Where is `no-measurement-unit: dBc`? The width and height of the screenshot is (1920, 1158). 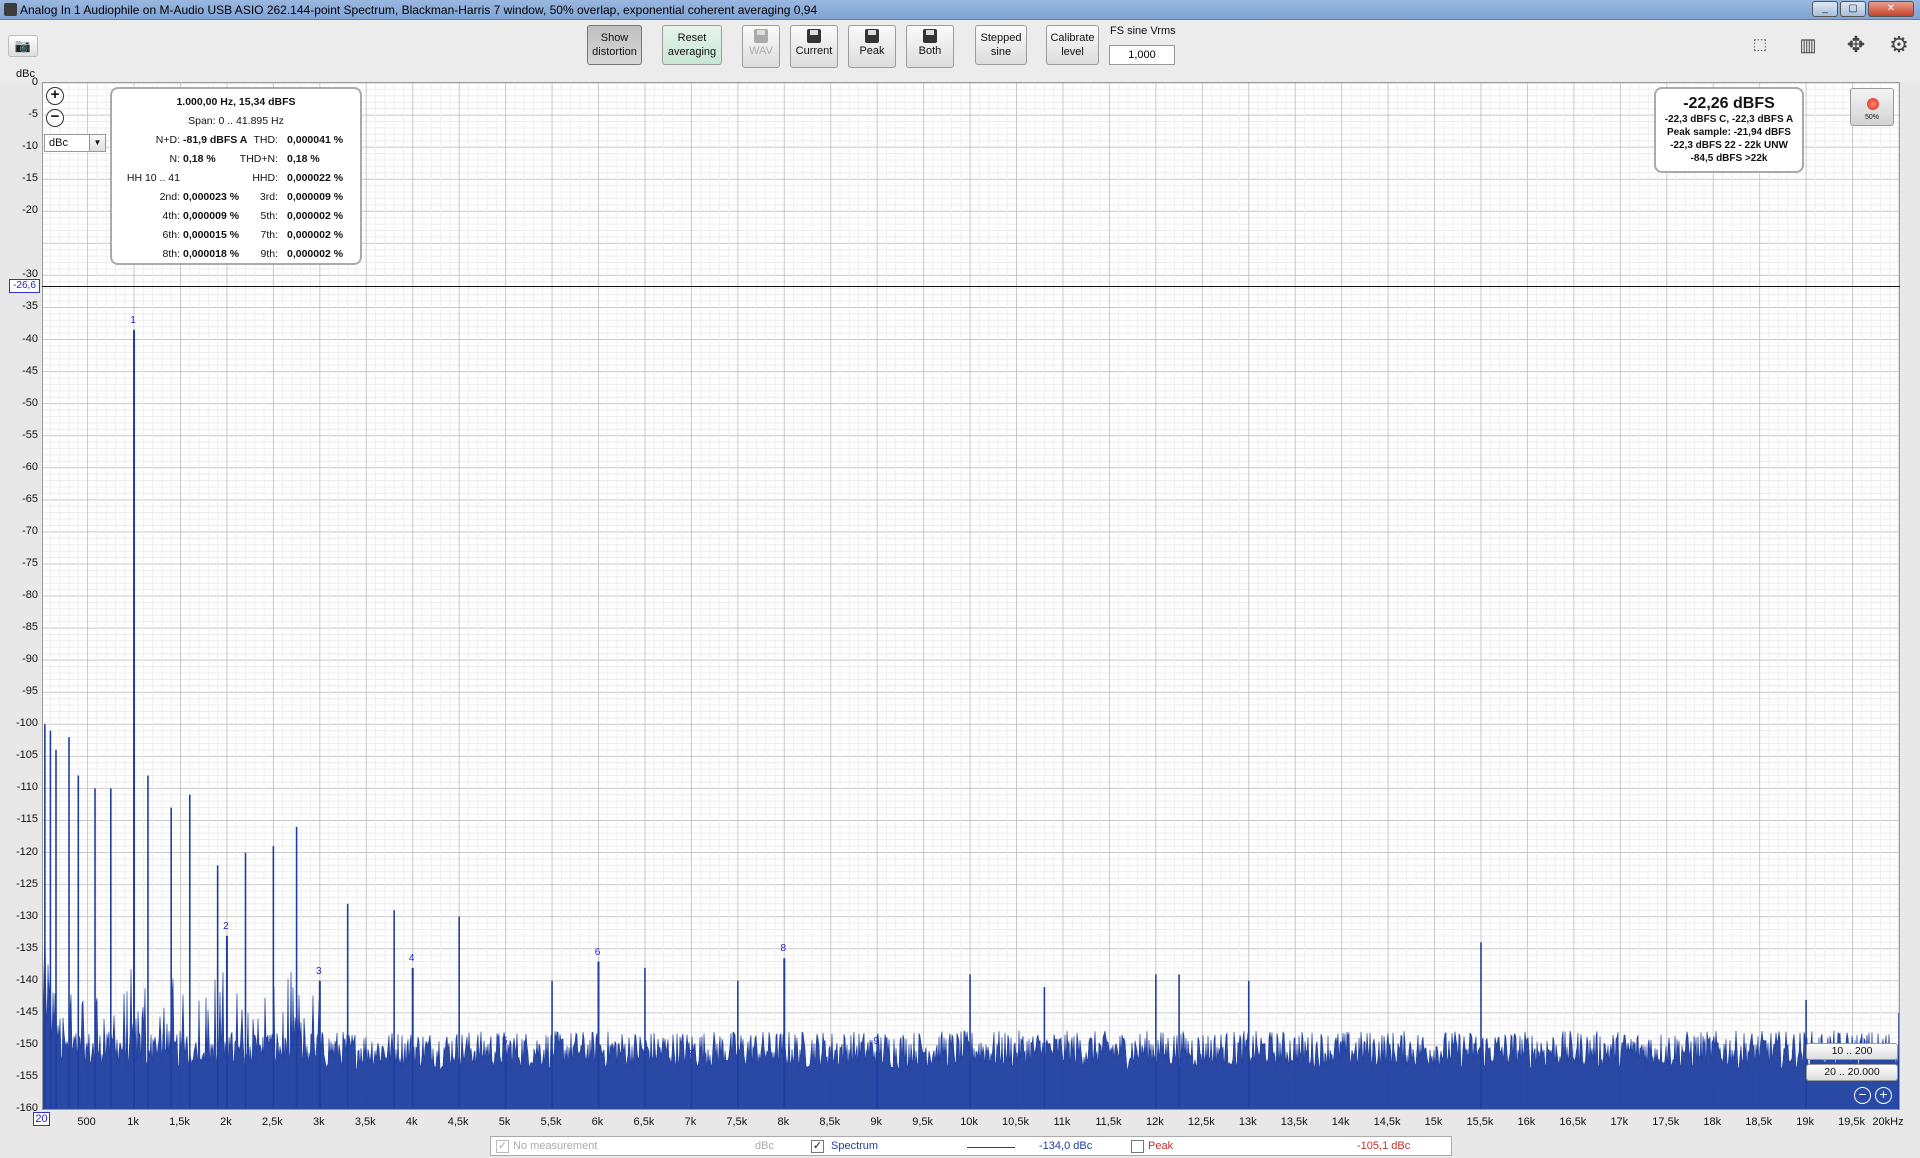 no-measurement-unit: dBc is located at coordinates (764, 1146).